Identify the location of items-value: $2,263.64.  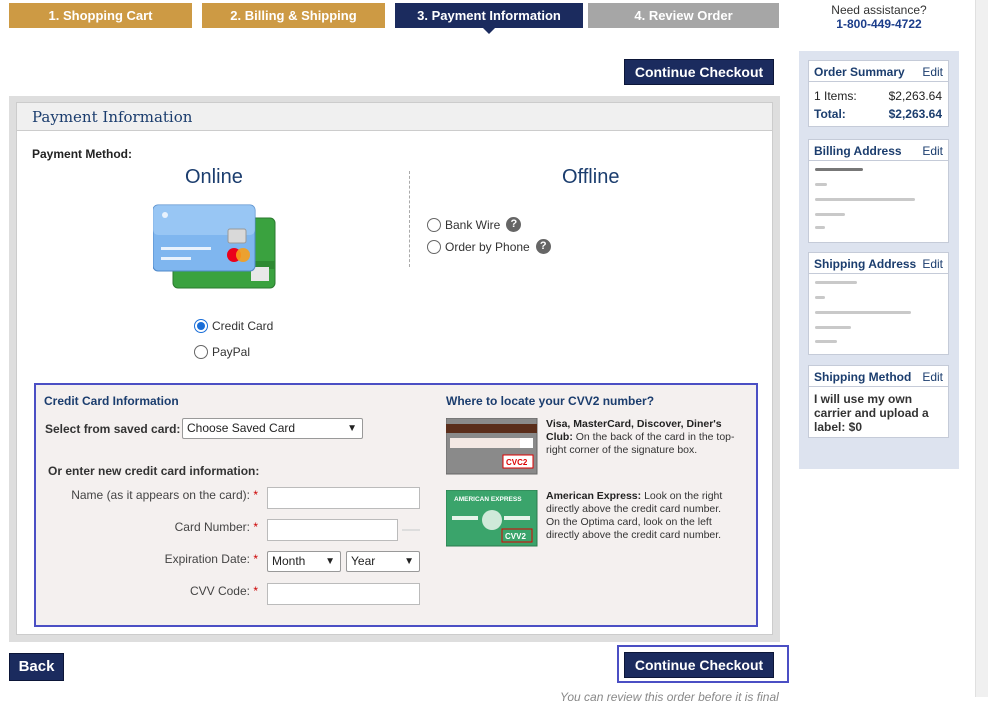
(915, 96).